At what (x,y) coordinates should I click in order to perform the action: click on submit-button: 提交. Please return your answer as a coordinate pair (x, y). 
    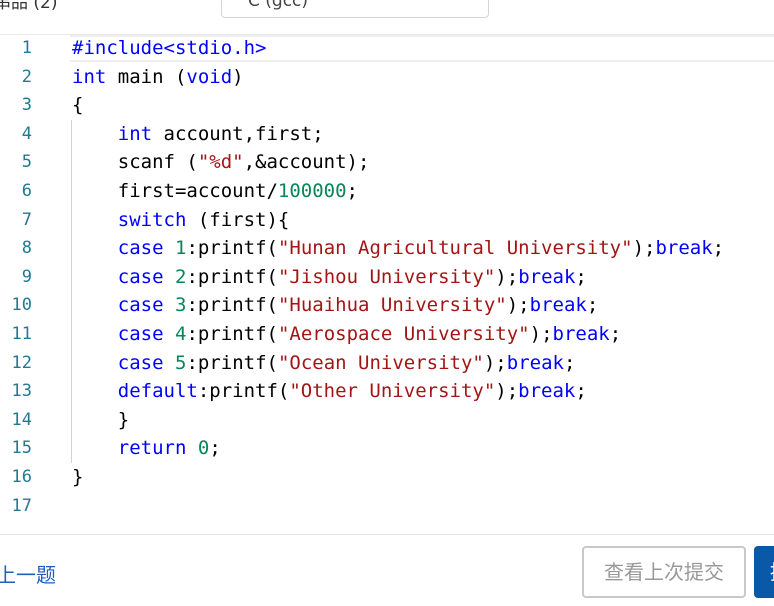
    Looking at the image, I should click on (764, 572).